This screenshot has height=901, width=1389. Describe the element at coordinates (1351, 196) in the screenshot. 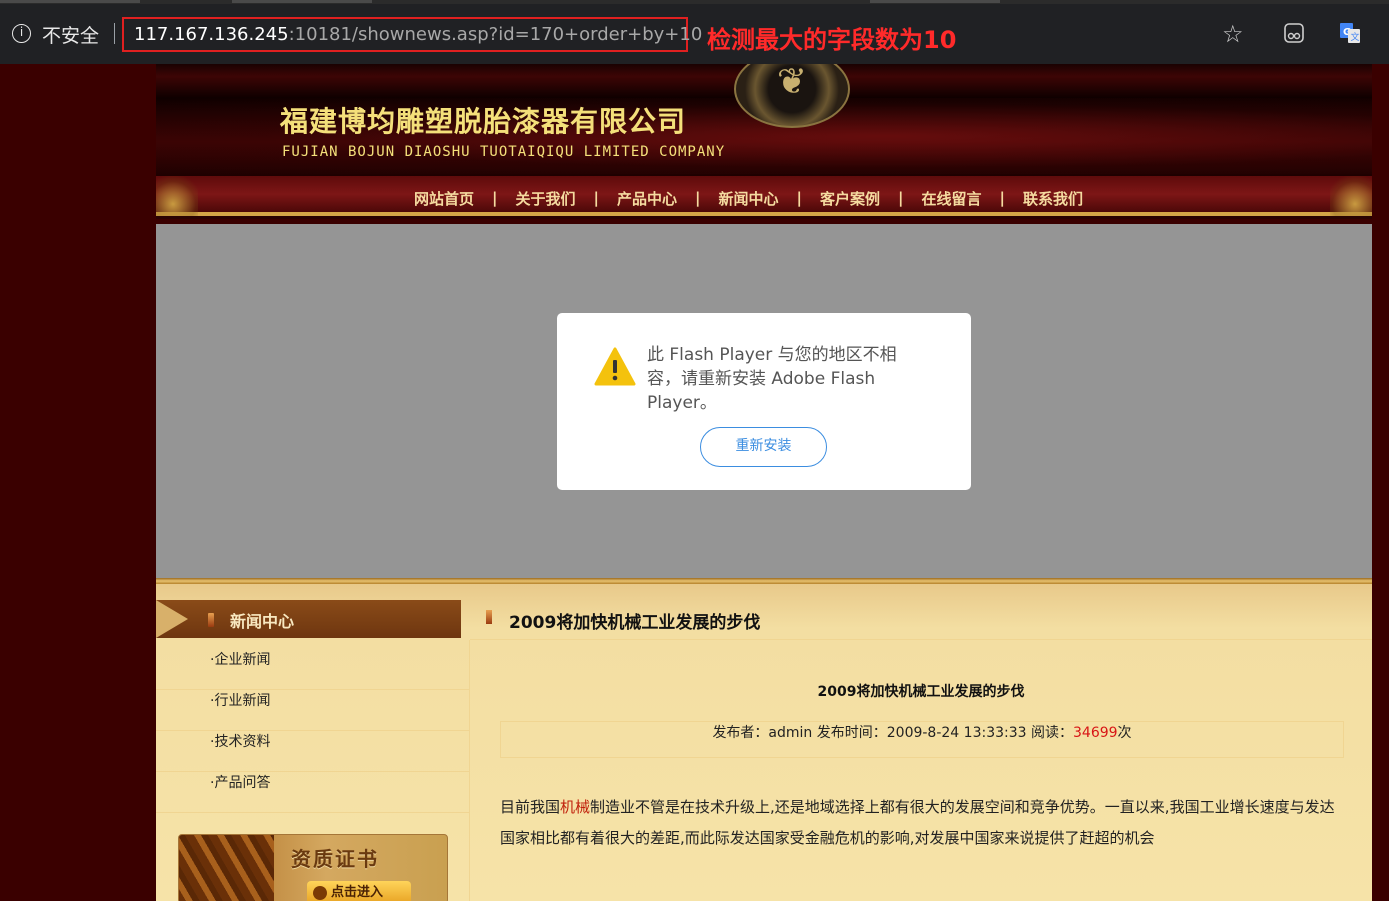

I see `nav-ornament-right` at that location.